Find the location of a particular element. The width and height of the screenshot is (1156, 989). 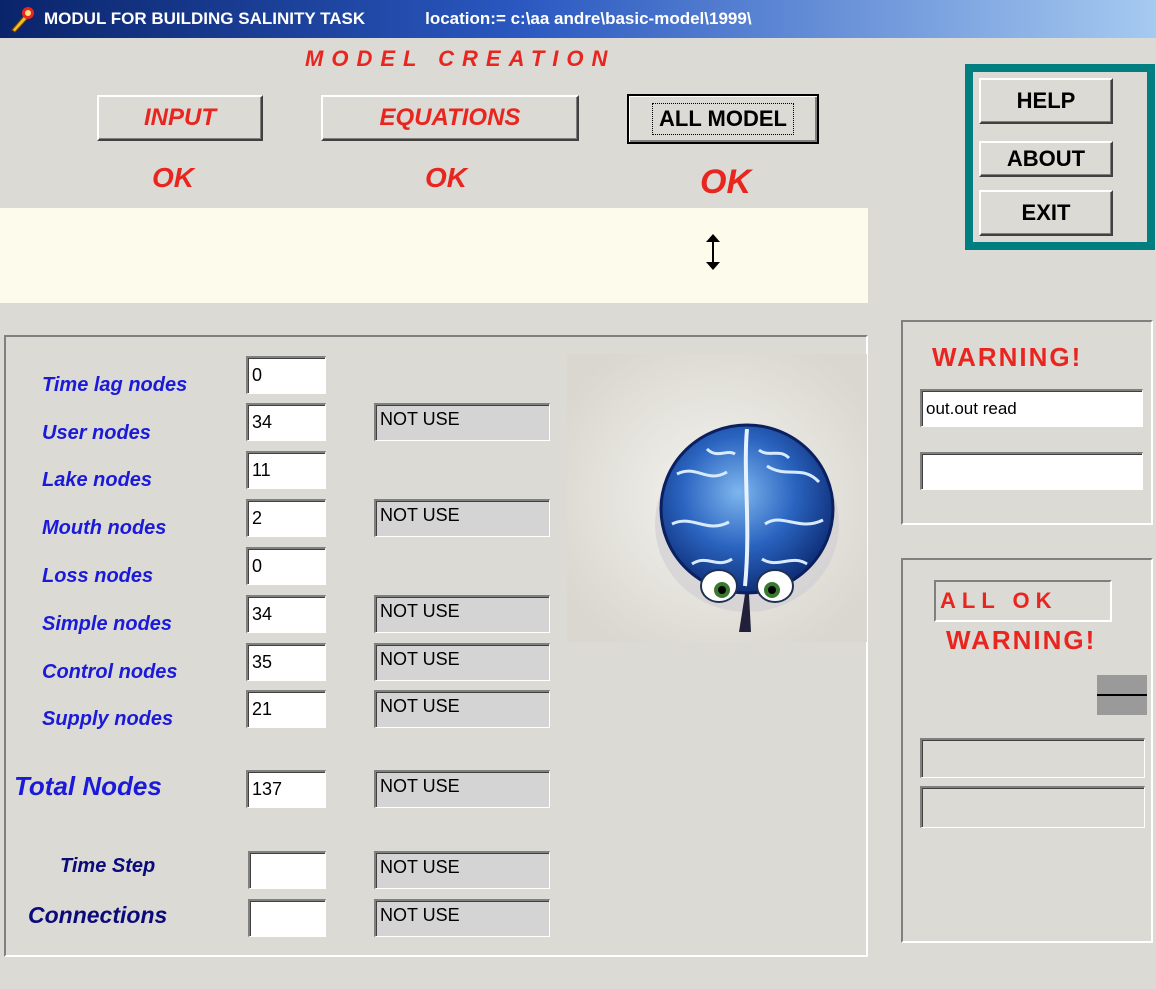

warning-title: WARNING! is located at coordinates (1007, 357).